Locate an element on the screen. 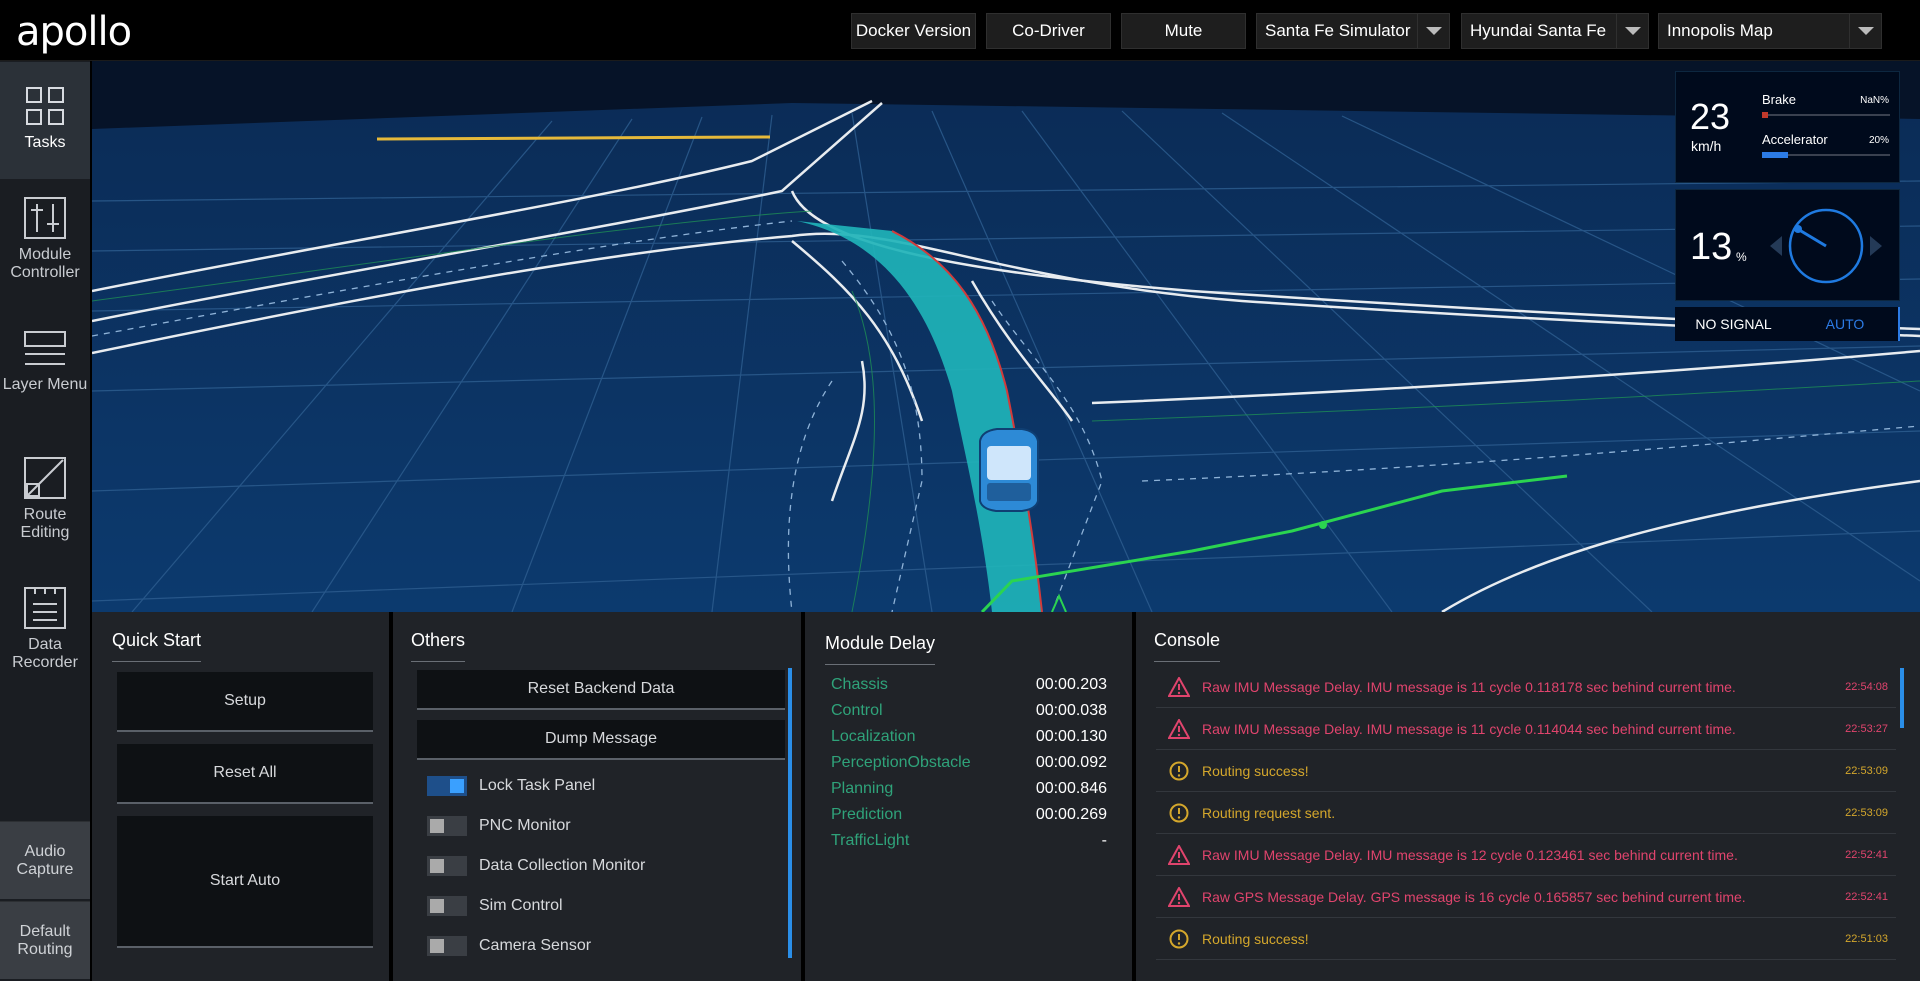 This screenshot has height=981, width=1920. lock-task-panel-toggle: Lock Task Panel is located at coordinates (511, 786).